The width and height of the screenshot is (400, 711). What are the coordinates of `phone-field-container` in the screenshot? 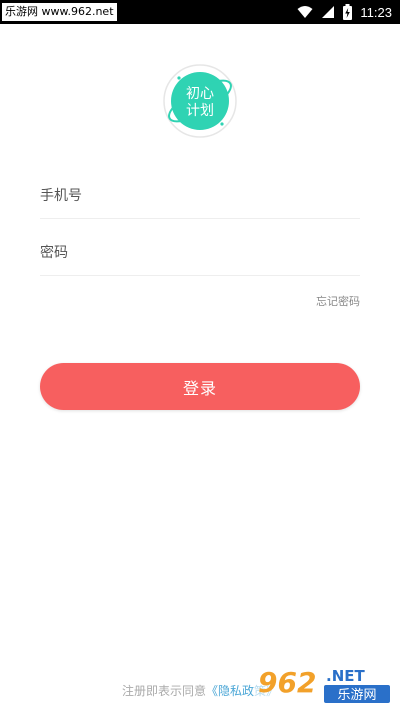 It's located at (200, 196).